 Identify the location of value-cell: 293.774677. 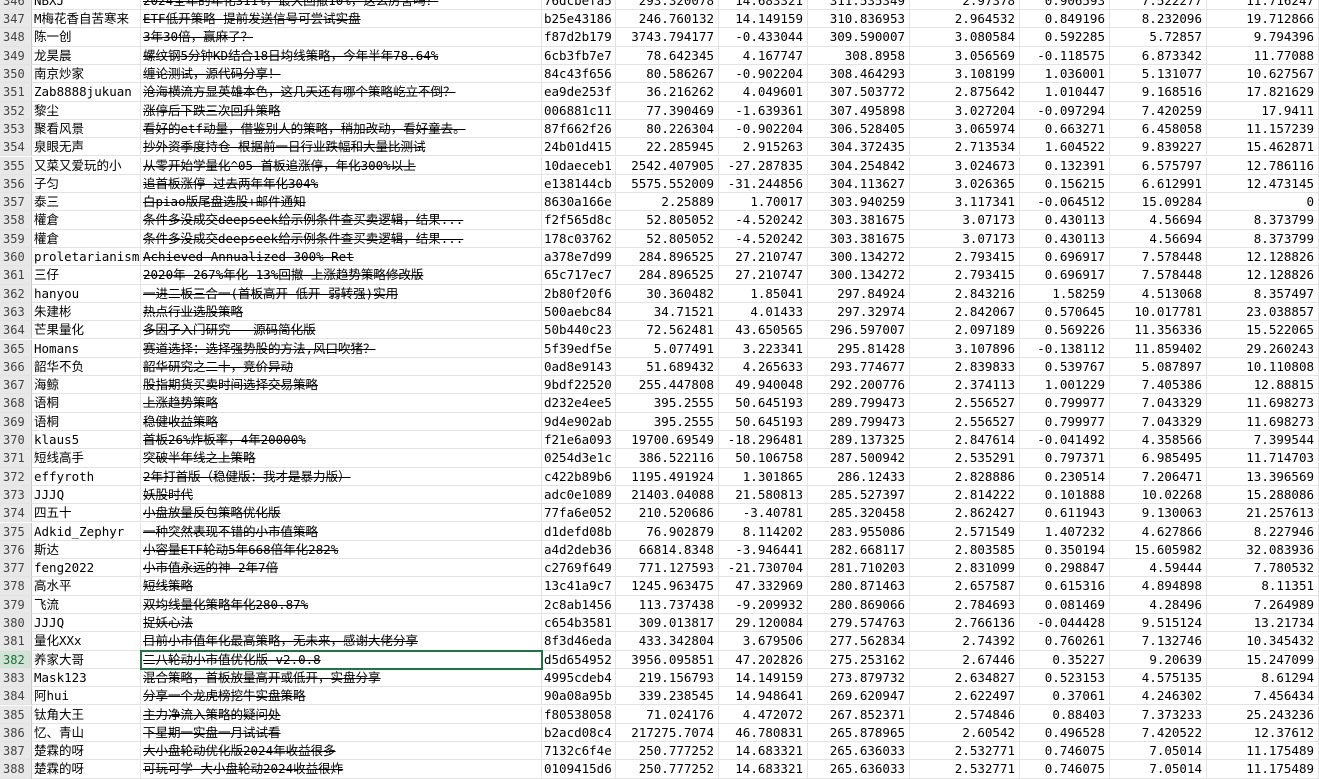
(859, 367).